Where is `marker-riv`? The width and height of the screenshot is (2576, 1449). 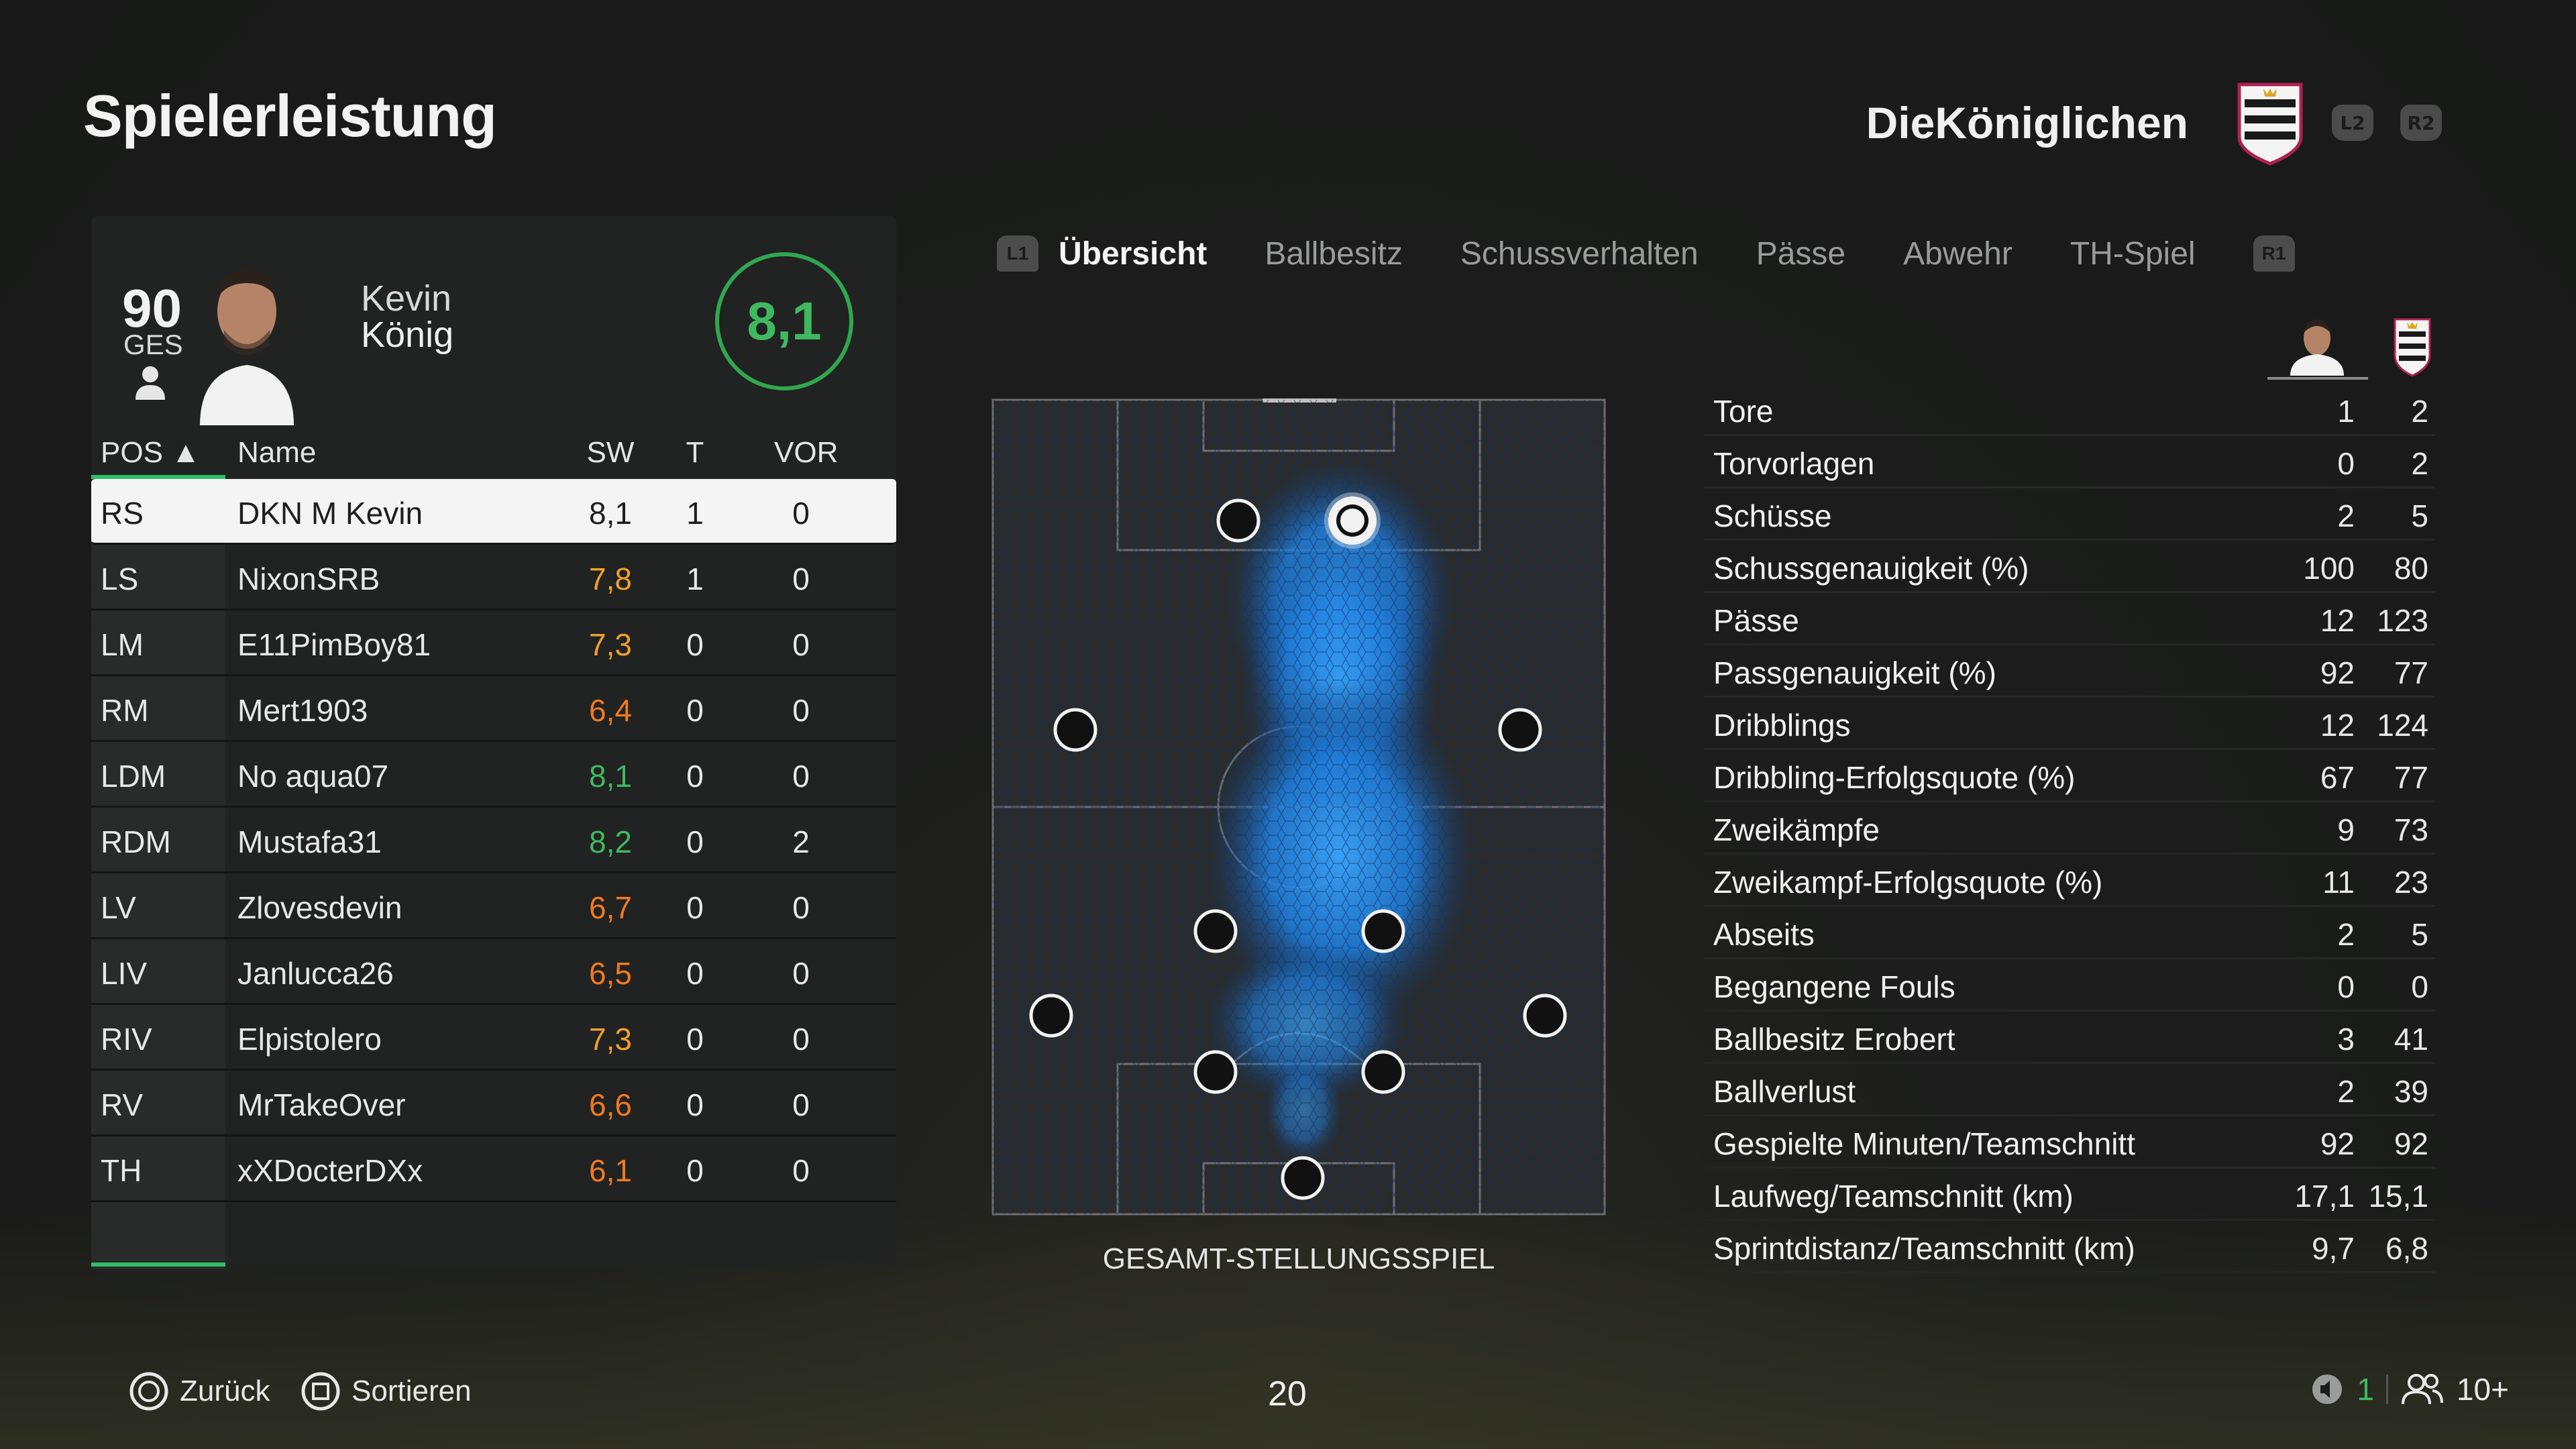 marker-riv is located at coordinates (1383, 1072).